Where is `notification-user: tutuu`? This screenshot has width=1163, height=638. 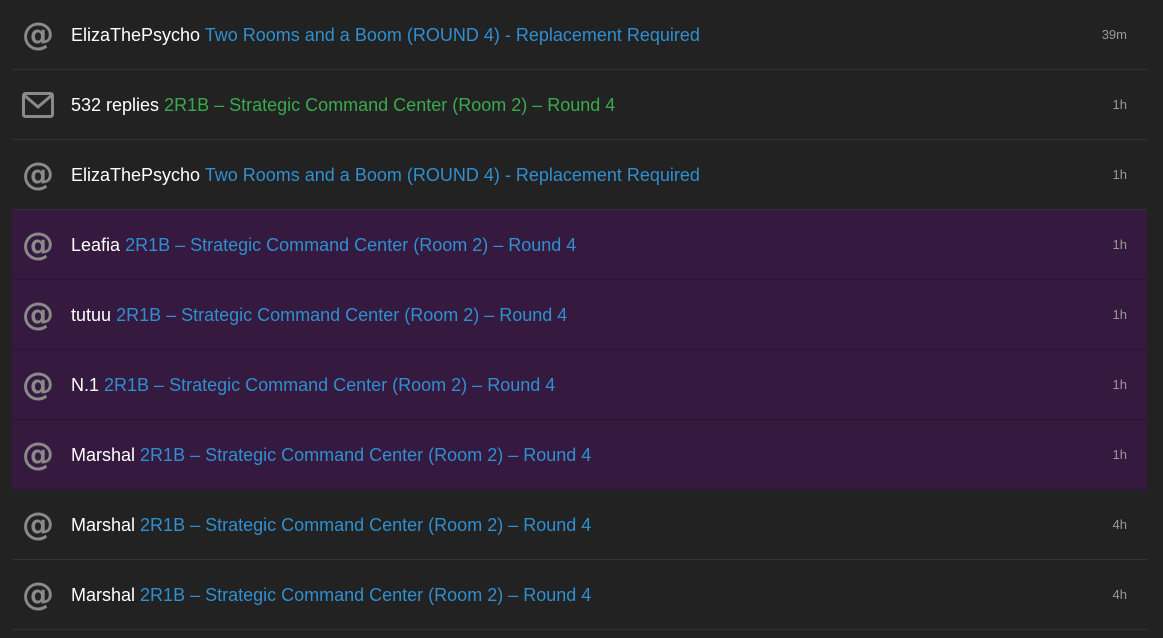
notification-user: tutuu is located at coordinates (91, 314).